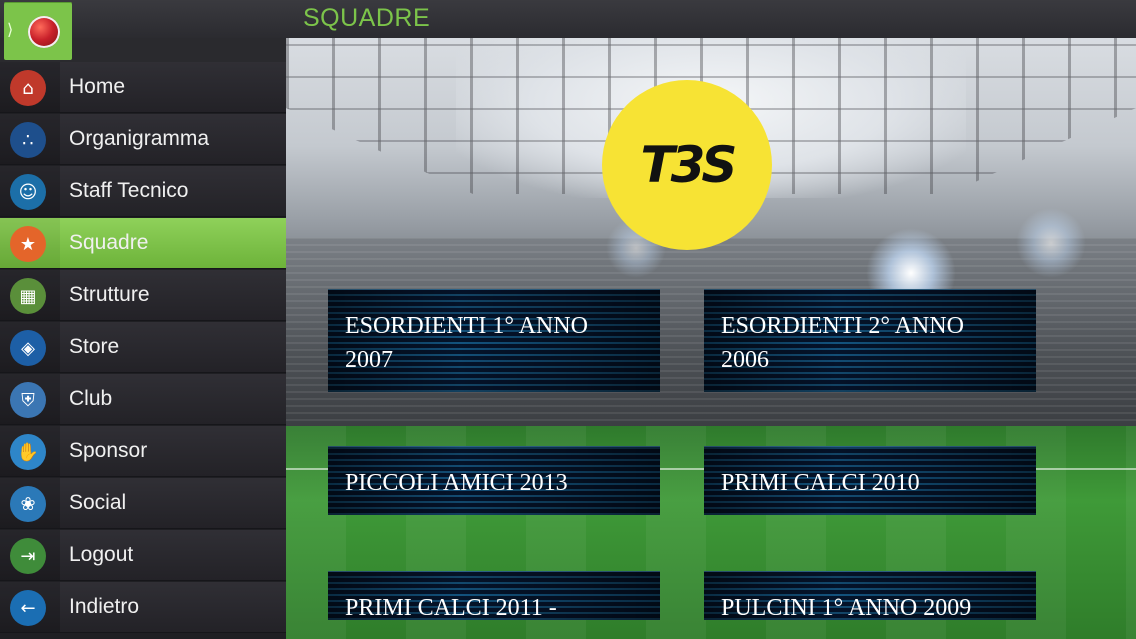  I want to click on team-button-esordienti-2: ESORDIENTI 2° ANNO 2006, so click(870, 340).